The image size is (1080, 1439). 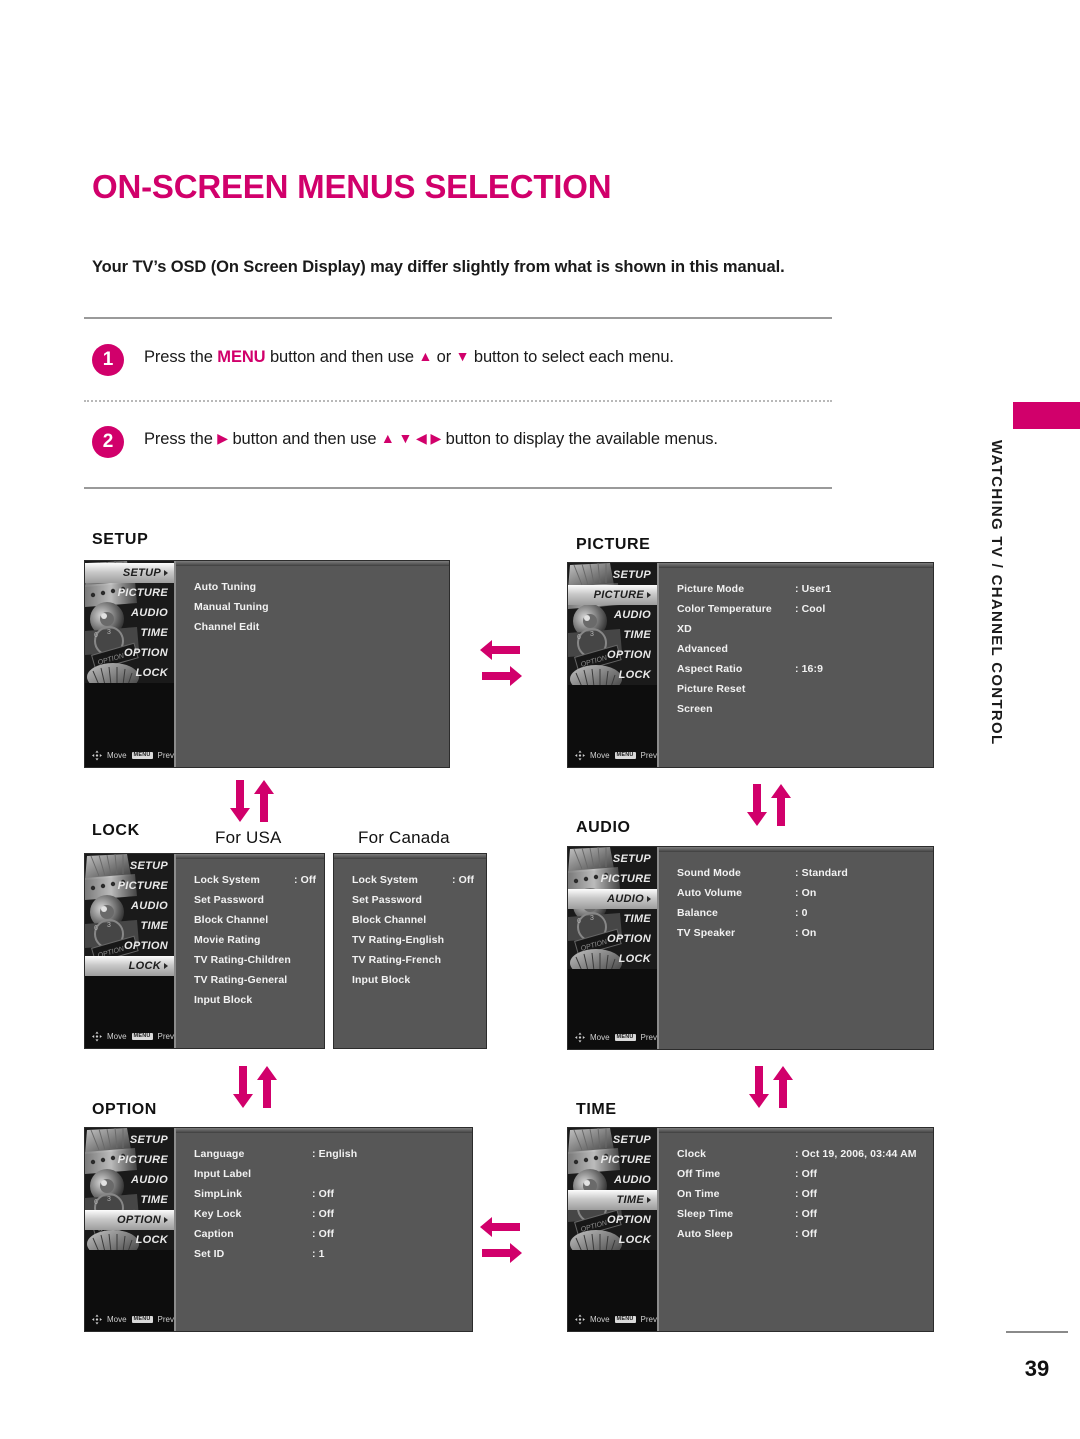 I want to click on osd-menu-row: Color Temperature: Cool, so click(x=805, y=609).